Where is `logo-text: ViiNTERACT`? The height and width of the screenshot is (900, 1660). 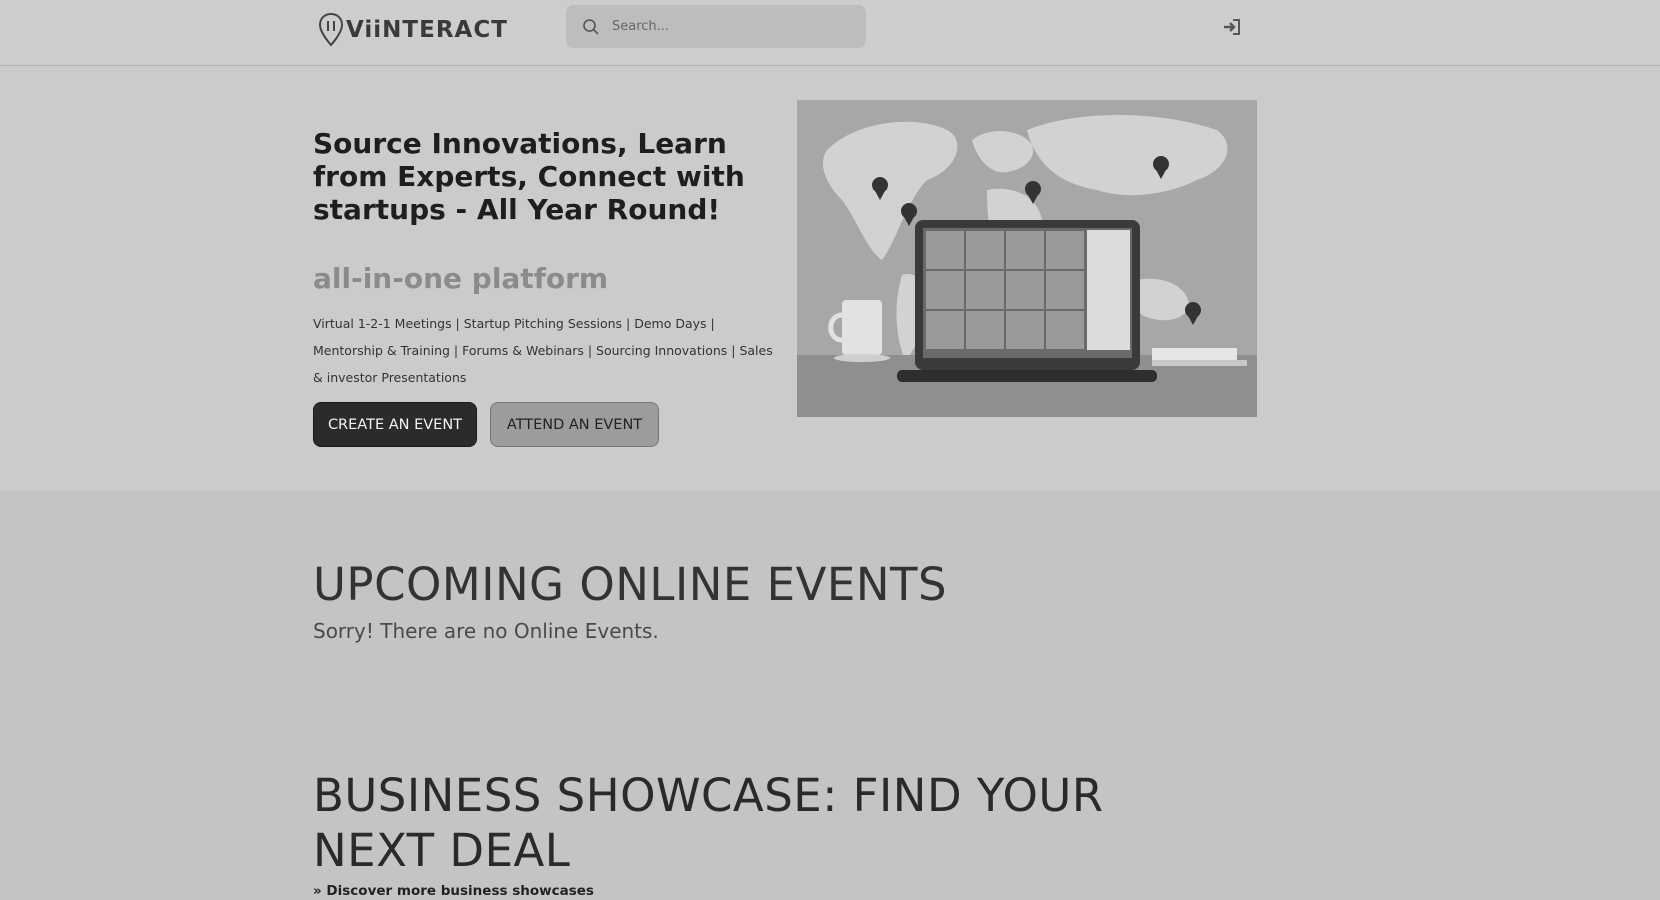 logo-text: ViiNTERACT is located at coordinates (427, 30).